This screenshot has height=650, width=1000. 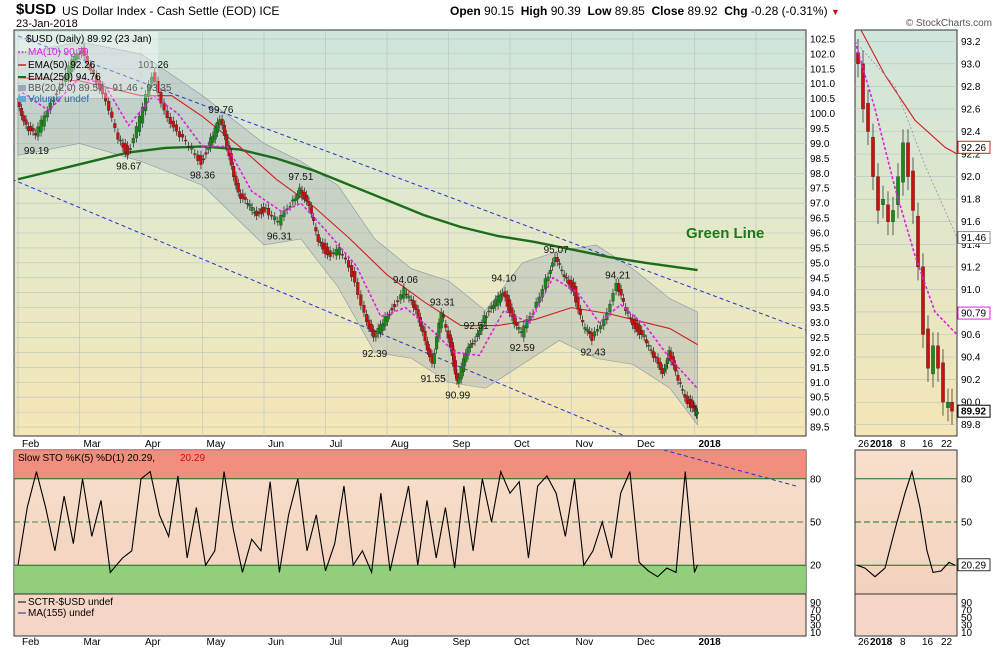 I want to click on y-tick-label: 102.5, so click(x=822, y=39).